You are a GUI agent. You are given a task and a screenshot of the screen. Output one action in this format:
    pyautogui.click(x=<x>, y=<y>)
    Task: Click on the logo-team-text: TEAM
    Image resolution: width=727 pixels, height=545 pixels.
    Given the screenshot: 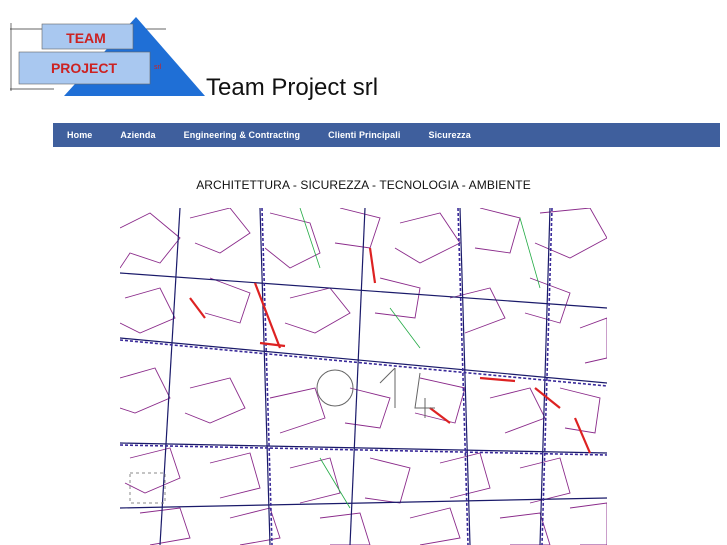 What is the action you would take?
    pyautogui.click(x=86, y=38)
    